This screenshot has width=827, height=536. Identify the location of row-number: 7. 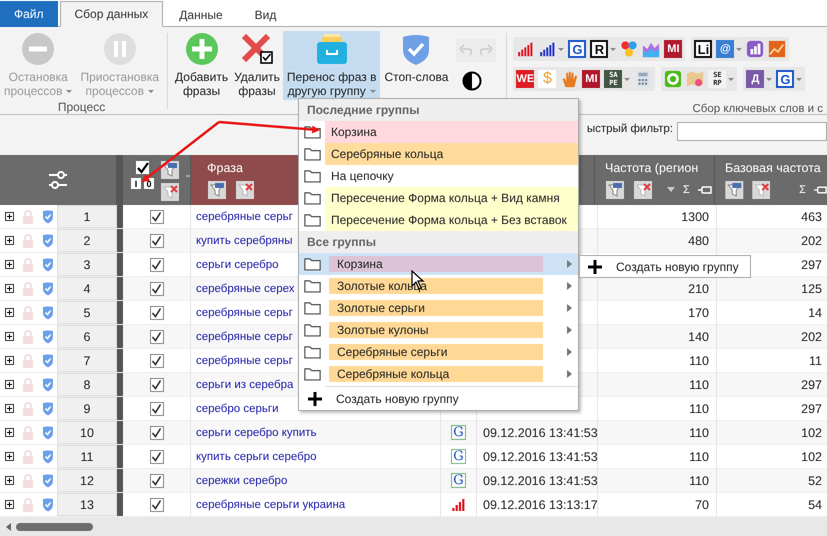
(87, 361).